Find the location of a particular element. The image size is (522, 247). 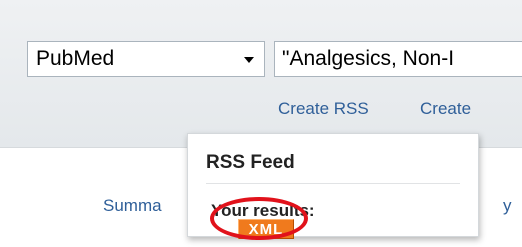

search-input: "Analgesics, Non-I is located at coordinates (398, 59).